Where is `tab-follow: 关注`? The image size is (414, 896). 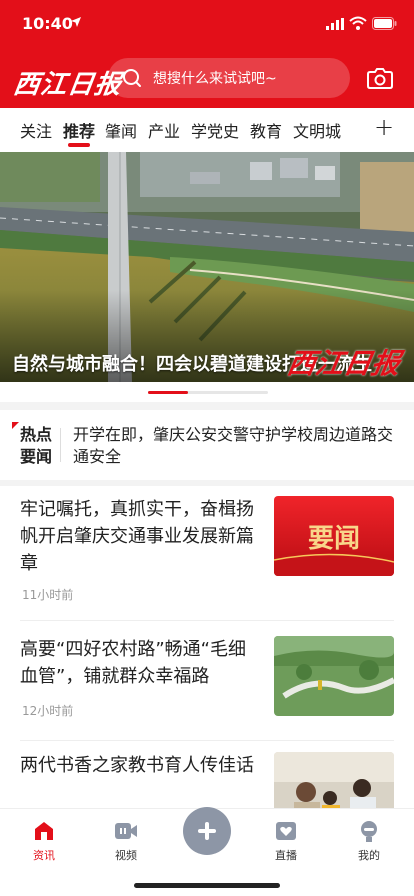 tab-follow: 关注 is located at coordinates (36, 130).